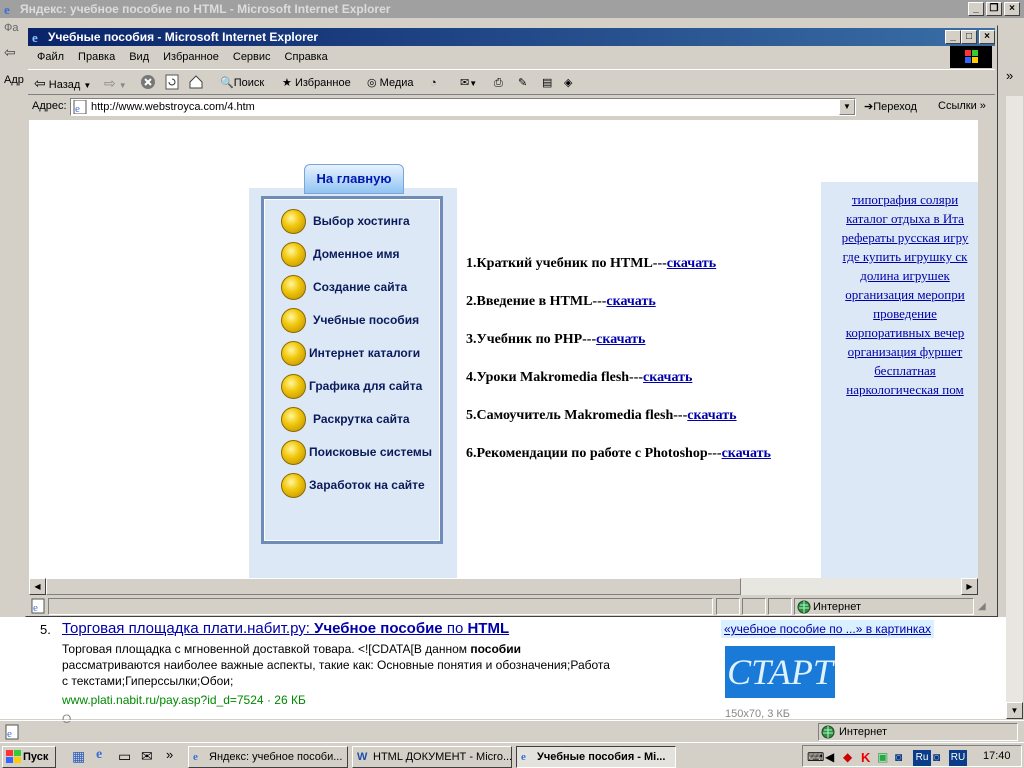  What do you see at coordinates (361, 420) in the screenshot?
I see `nav-item: Раскрутка сайта` at bounding box center [361, 420].